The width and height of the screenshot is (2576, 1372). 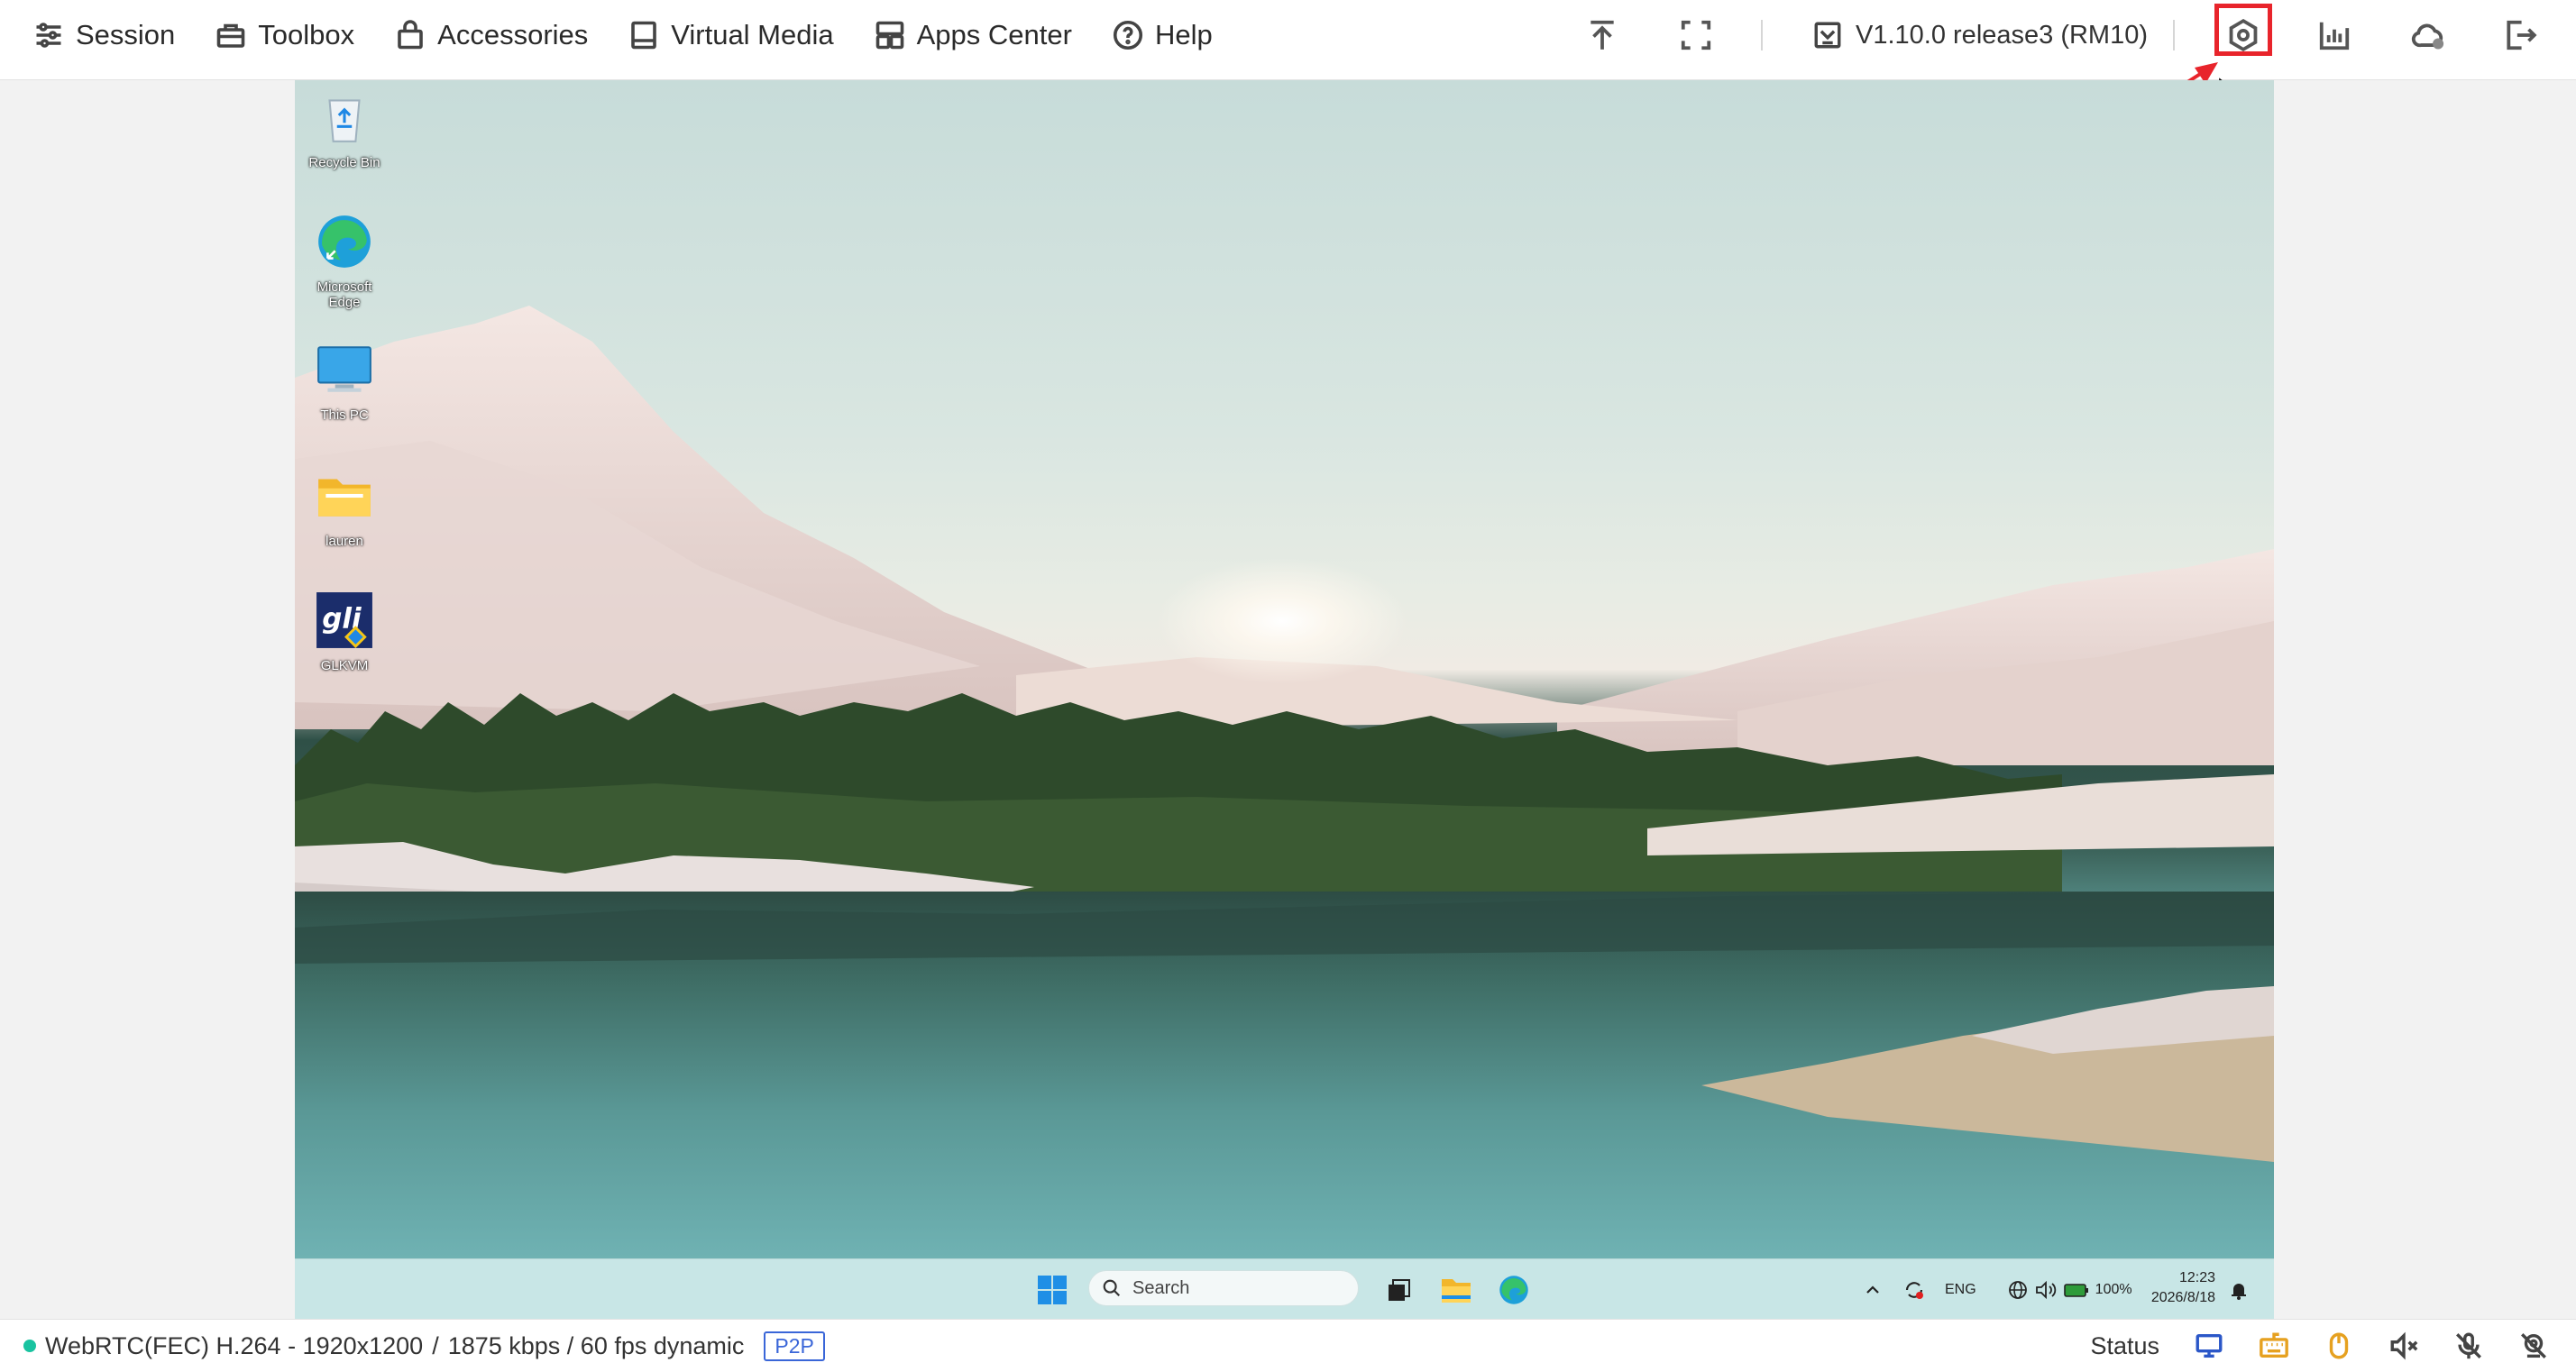 I want to click on desktop-icon-recycle-bin-label: Recycle Bin, so click(x=344, y=162).